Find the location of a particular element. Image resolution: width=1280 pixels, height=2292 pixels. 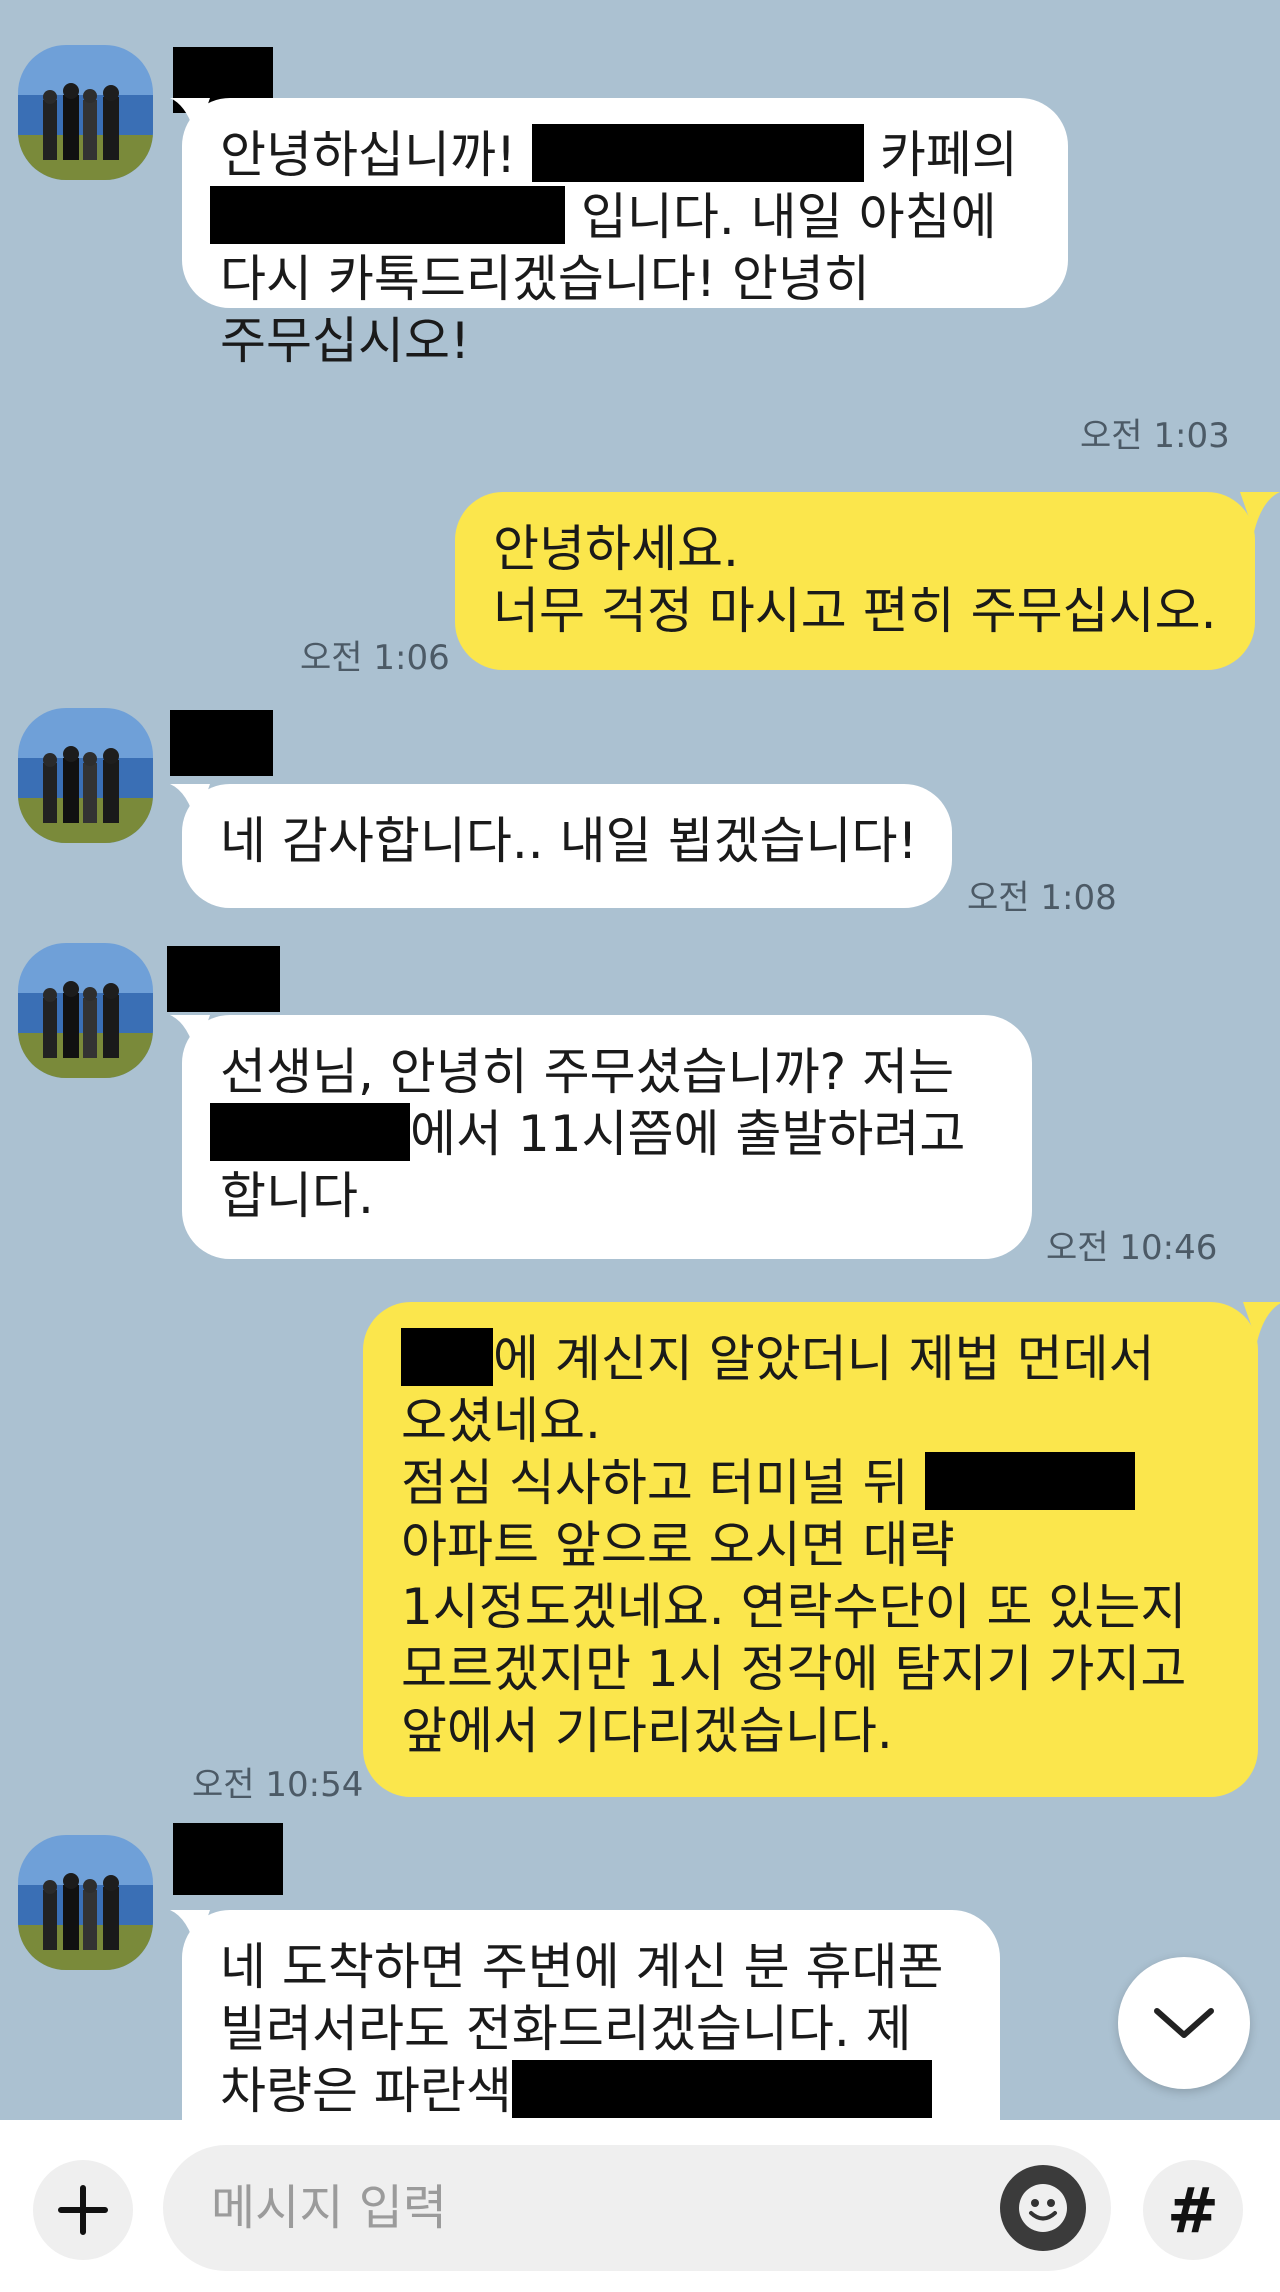

message-input: 메시지 입력 is located at coordinates (637, 2208).